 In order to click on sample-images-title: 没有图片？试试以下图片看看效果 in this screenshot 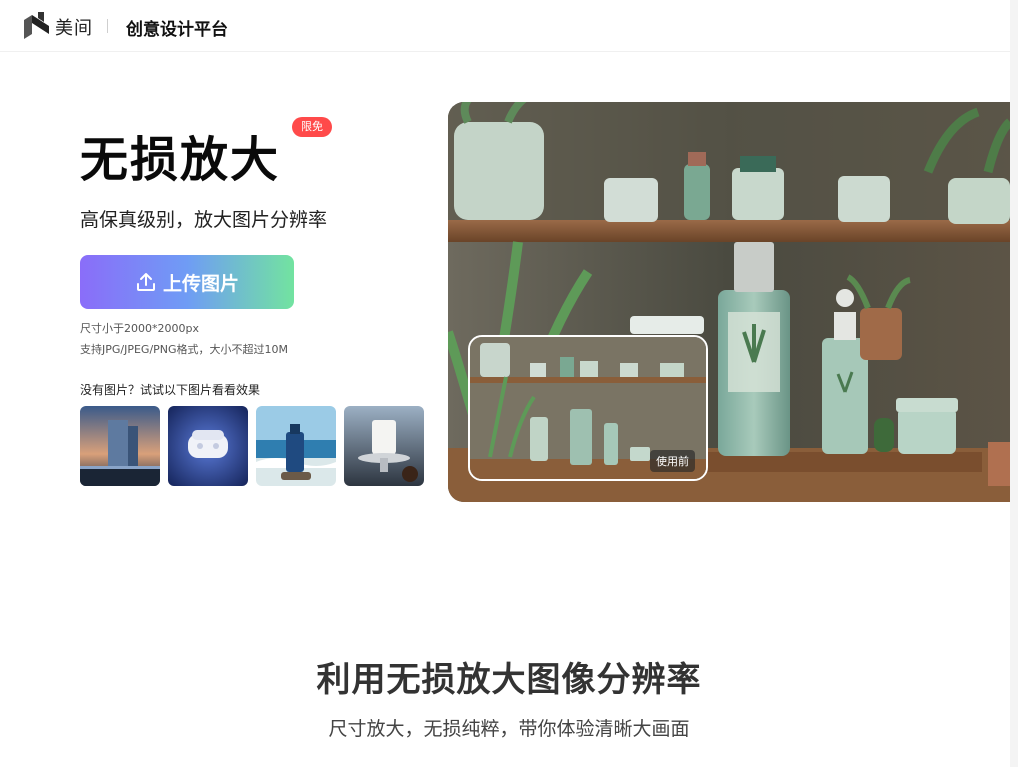, I will do `click(170, 390)`.